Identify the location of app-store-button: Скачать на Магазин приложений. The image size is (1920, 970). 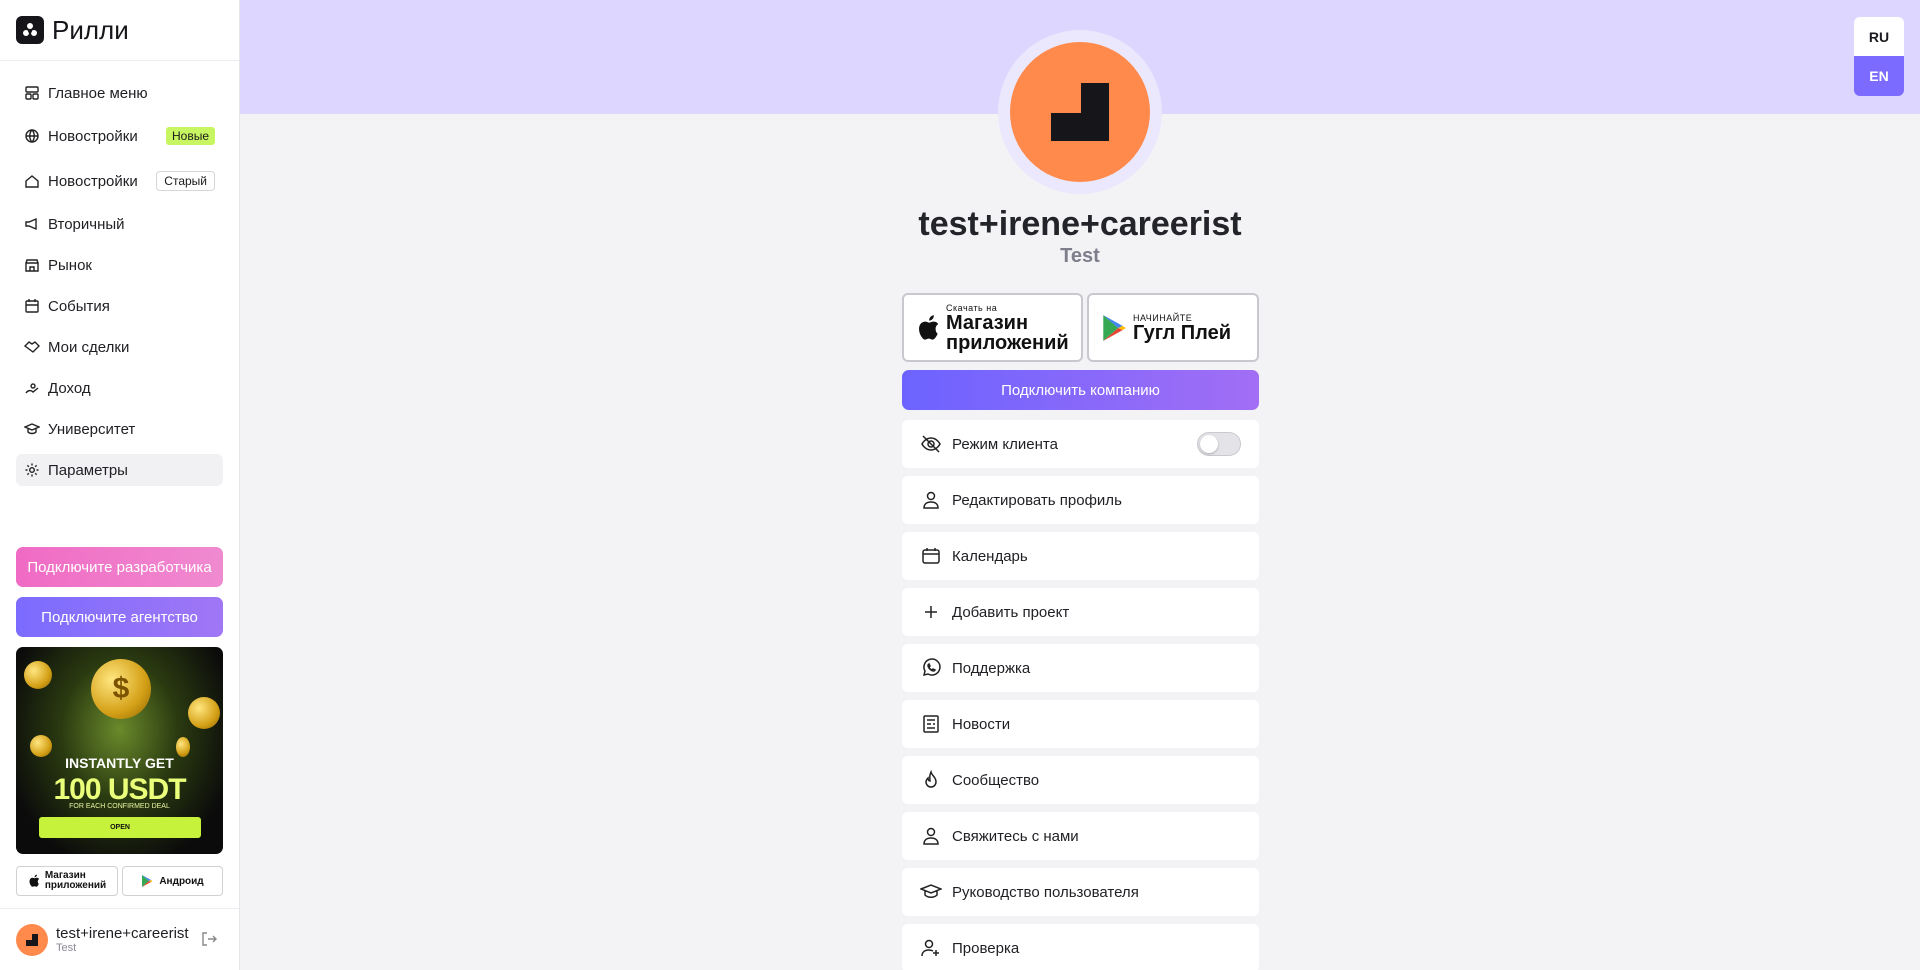
(992, 327).